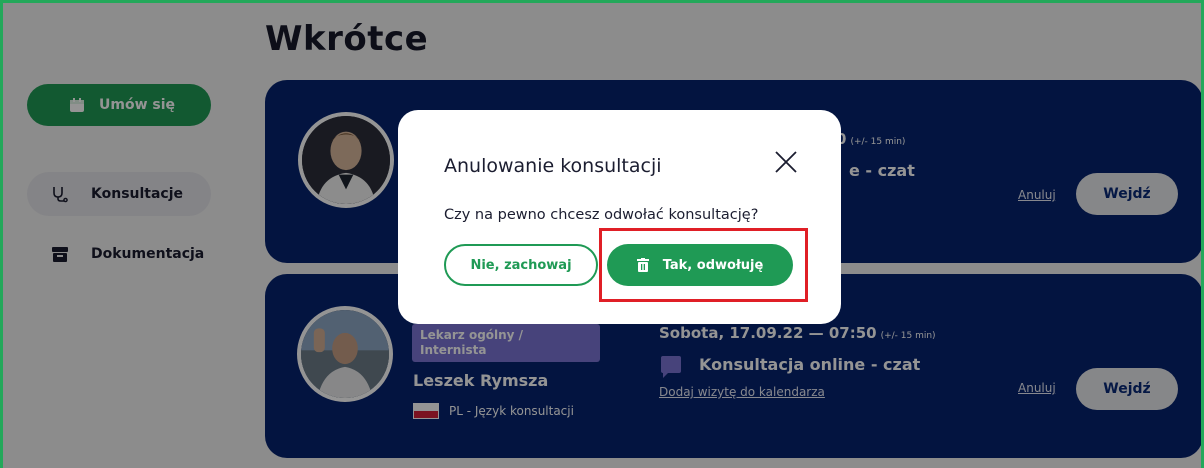 Image resolution: width=1204 pixels, height=468 pixels. What do you see at coordinates (601, 215) in the screenshot?
I see `dialog-question: Czy na pewno chcesz odwołać konsultację?` at bounding box center [601, 215].